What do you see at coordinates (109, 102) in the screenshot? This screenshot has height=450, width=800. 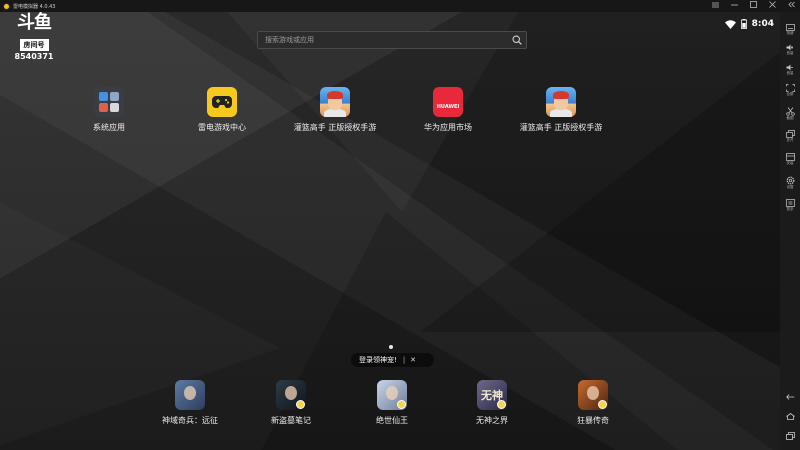 I see `system-apps-icon` at bounding box center [109, 102].